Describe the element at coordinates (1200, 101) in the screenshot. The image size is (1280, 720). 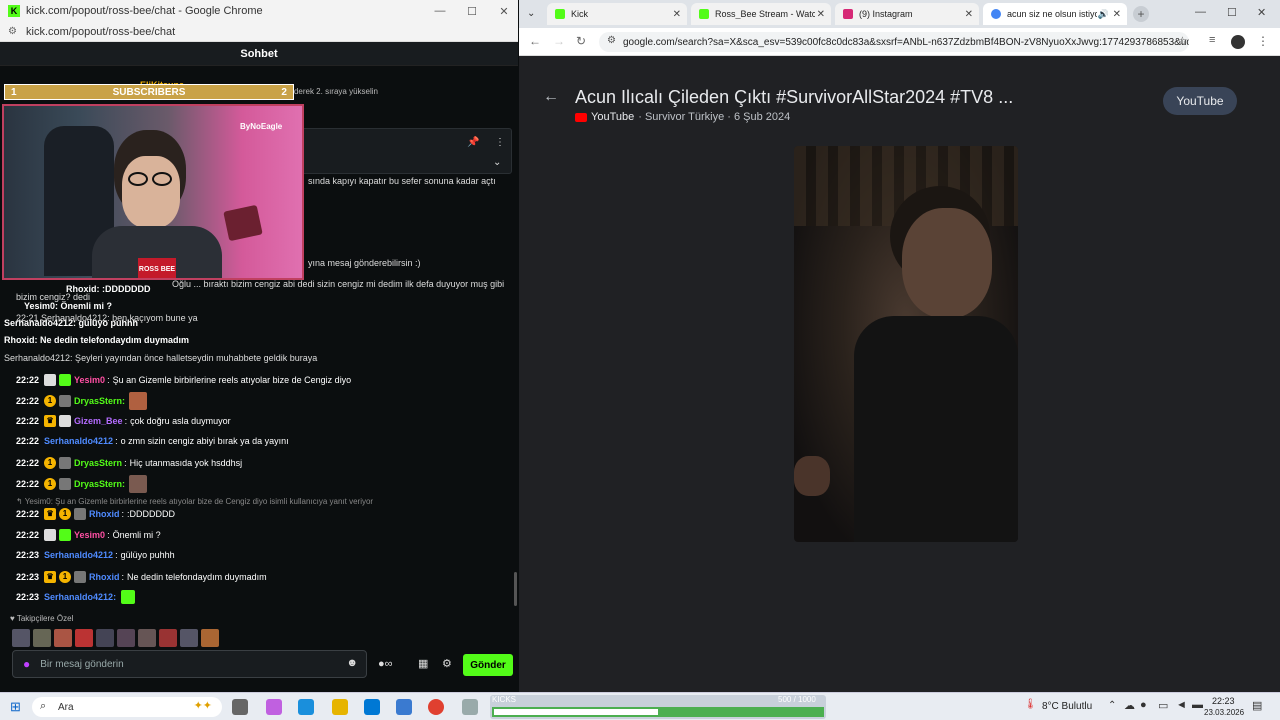
I see `youtube-button: YouTube` at that location.